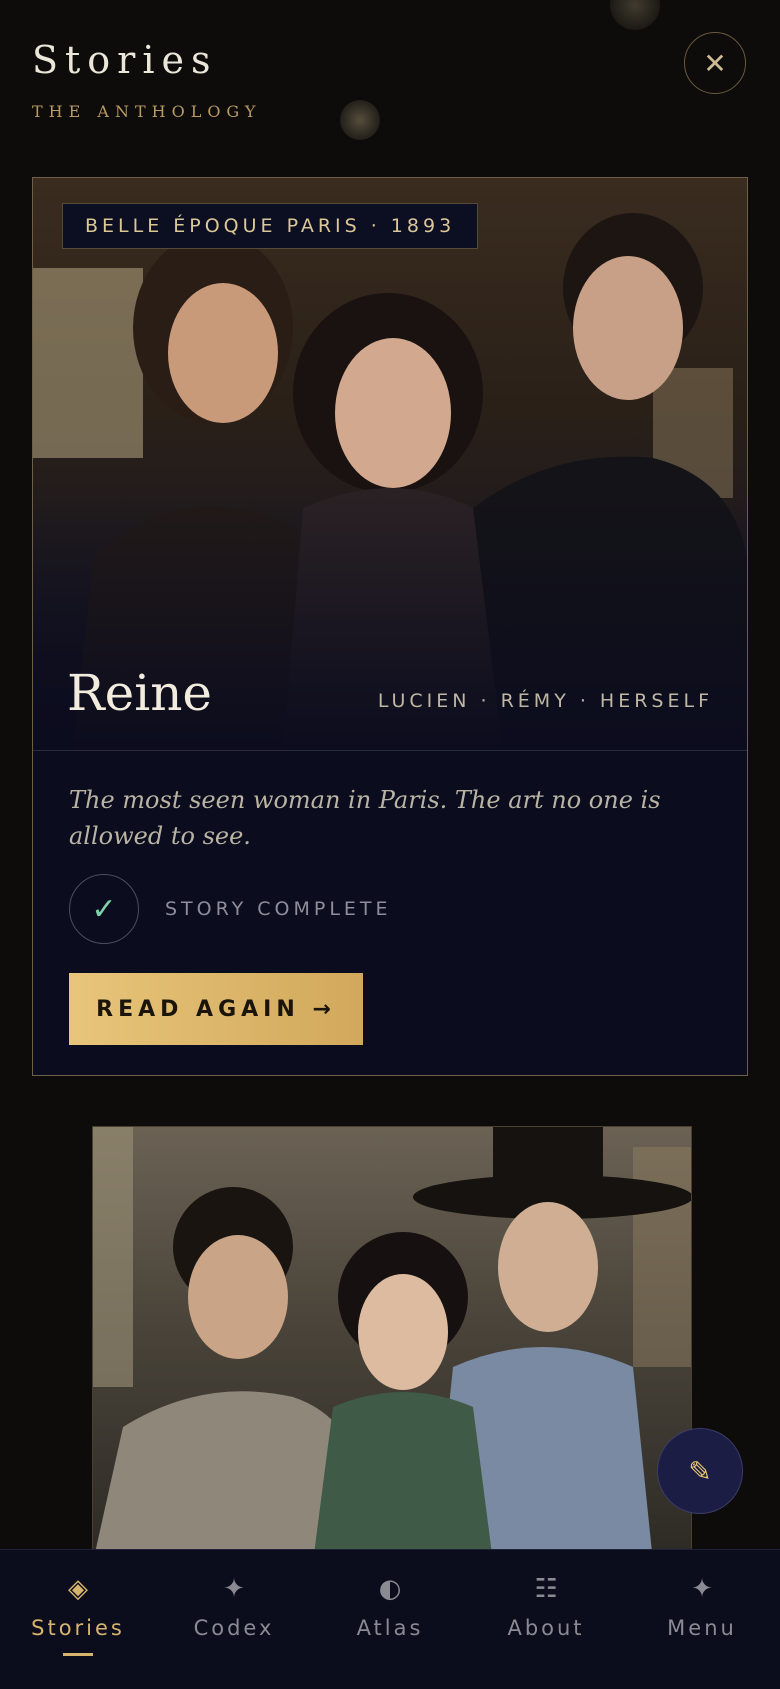 This screenshot has height=1689, width=780. Describe the element at coordinates (78, 1589) in the screenshot. I see `stories-icon: ◈` at that location.